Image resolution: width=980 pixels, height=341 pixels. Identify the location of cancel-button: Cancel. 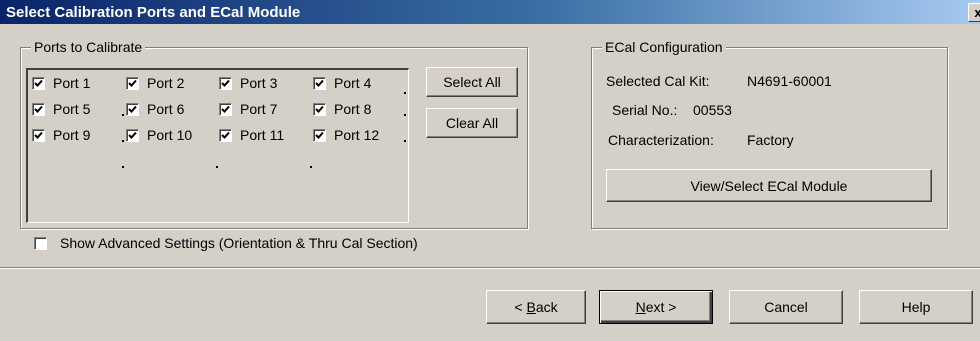
(786, 307).